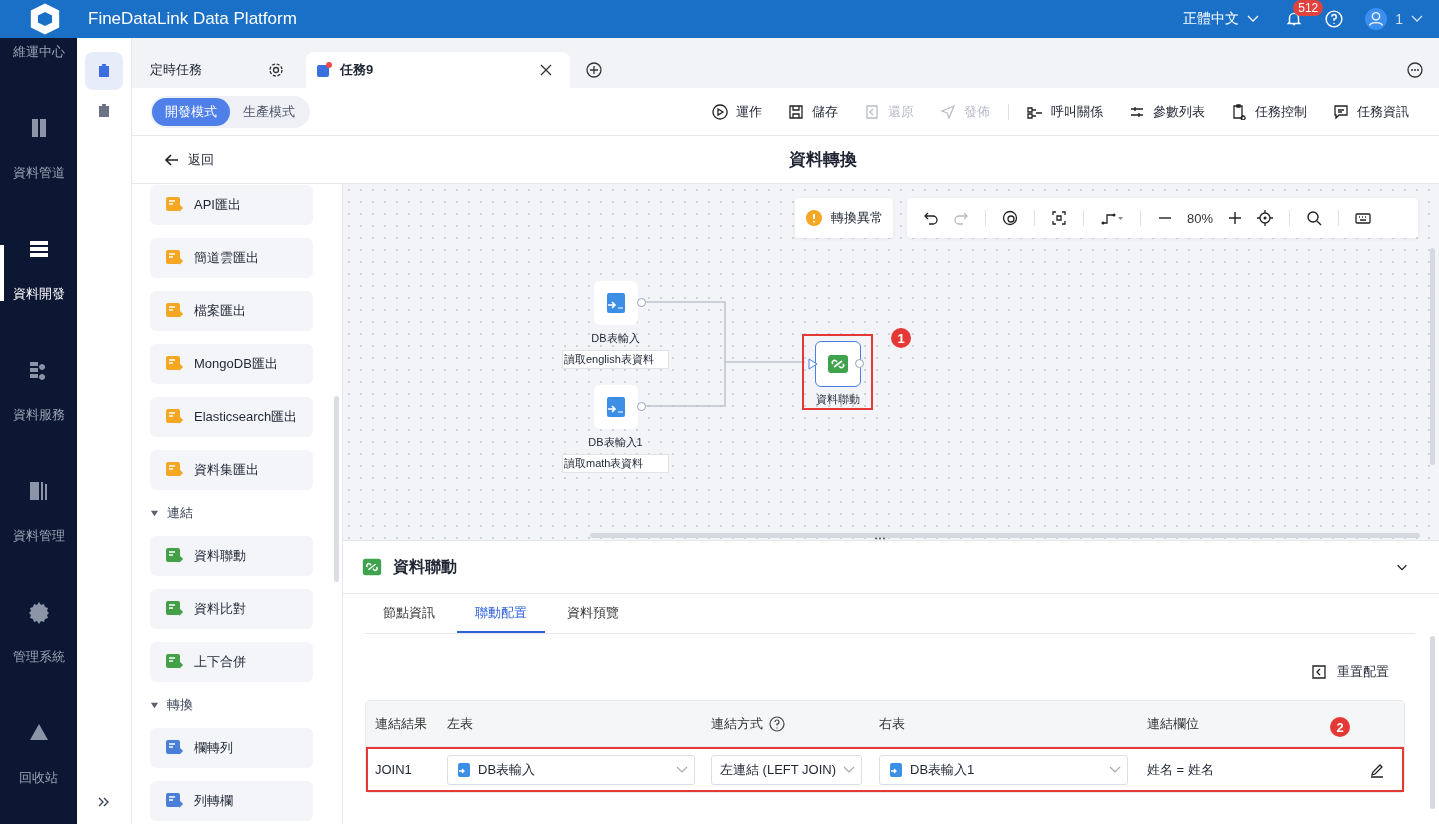 The width and height of the screenshot is (1439, 824). I want to click on user-menu: 1, so click(1409, 19).